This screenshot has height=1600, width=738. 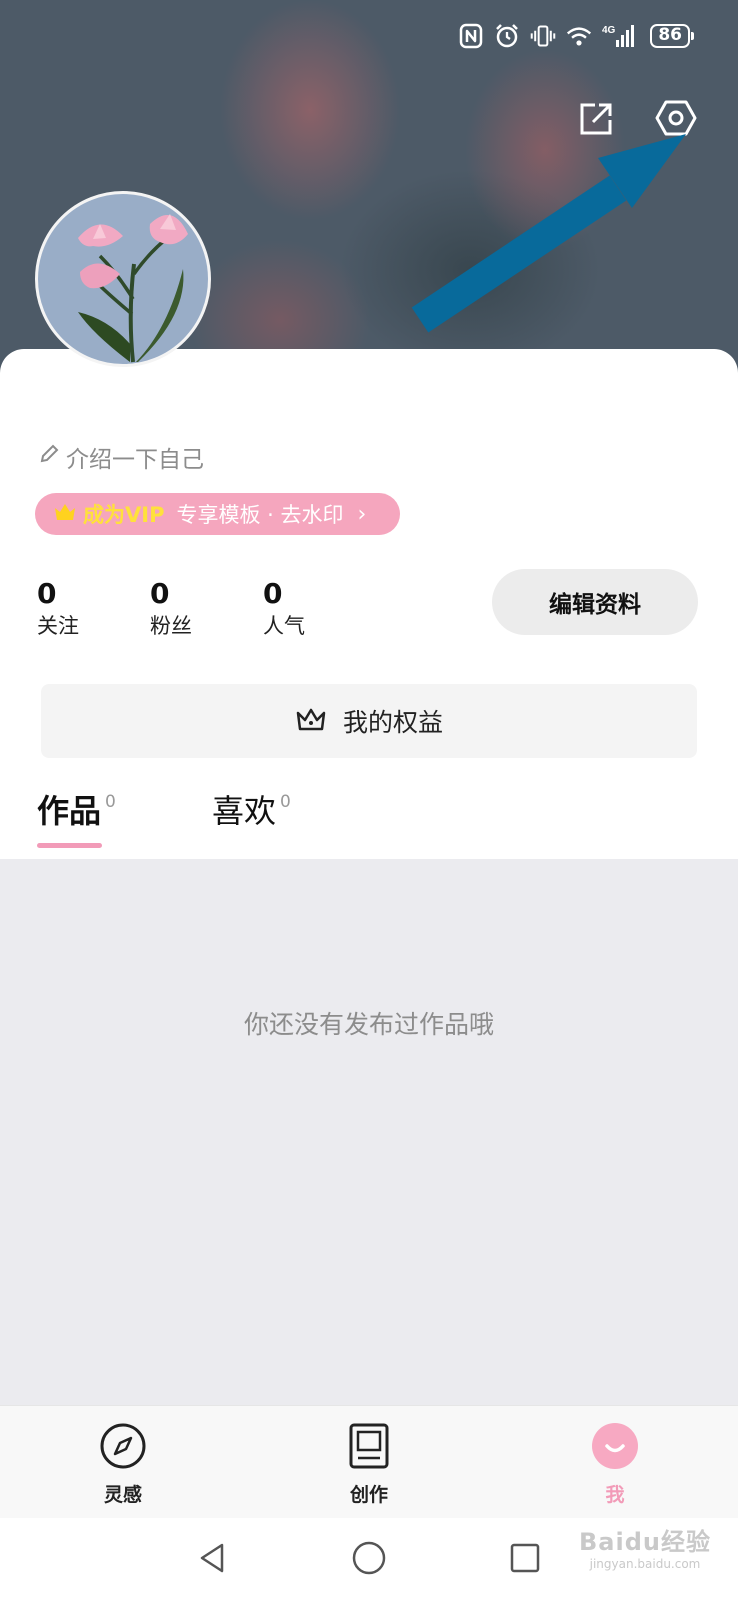 What do you see at coordinates (65, 514) in the screenshot?
I see `crown-icon` at bounding box center [65, 514].